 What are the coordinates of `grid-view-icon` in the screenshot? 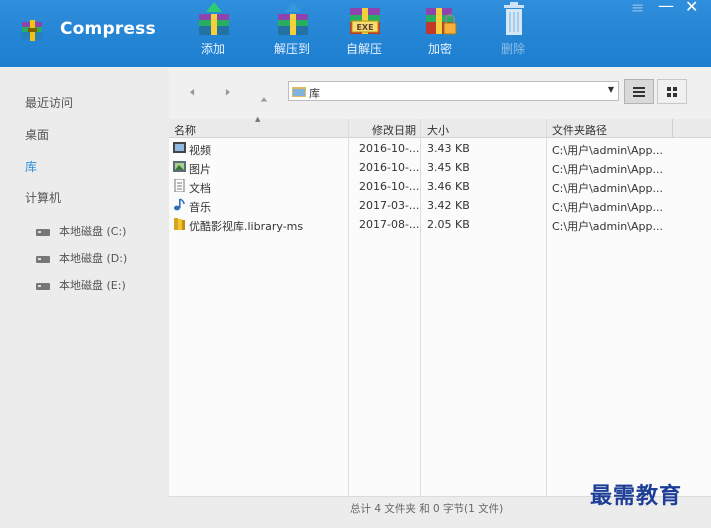 It's located at (672, 92).